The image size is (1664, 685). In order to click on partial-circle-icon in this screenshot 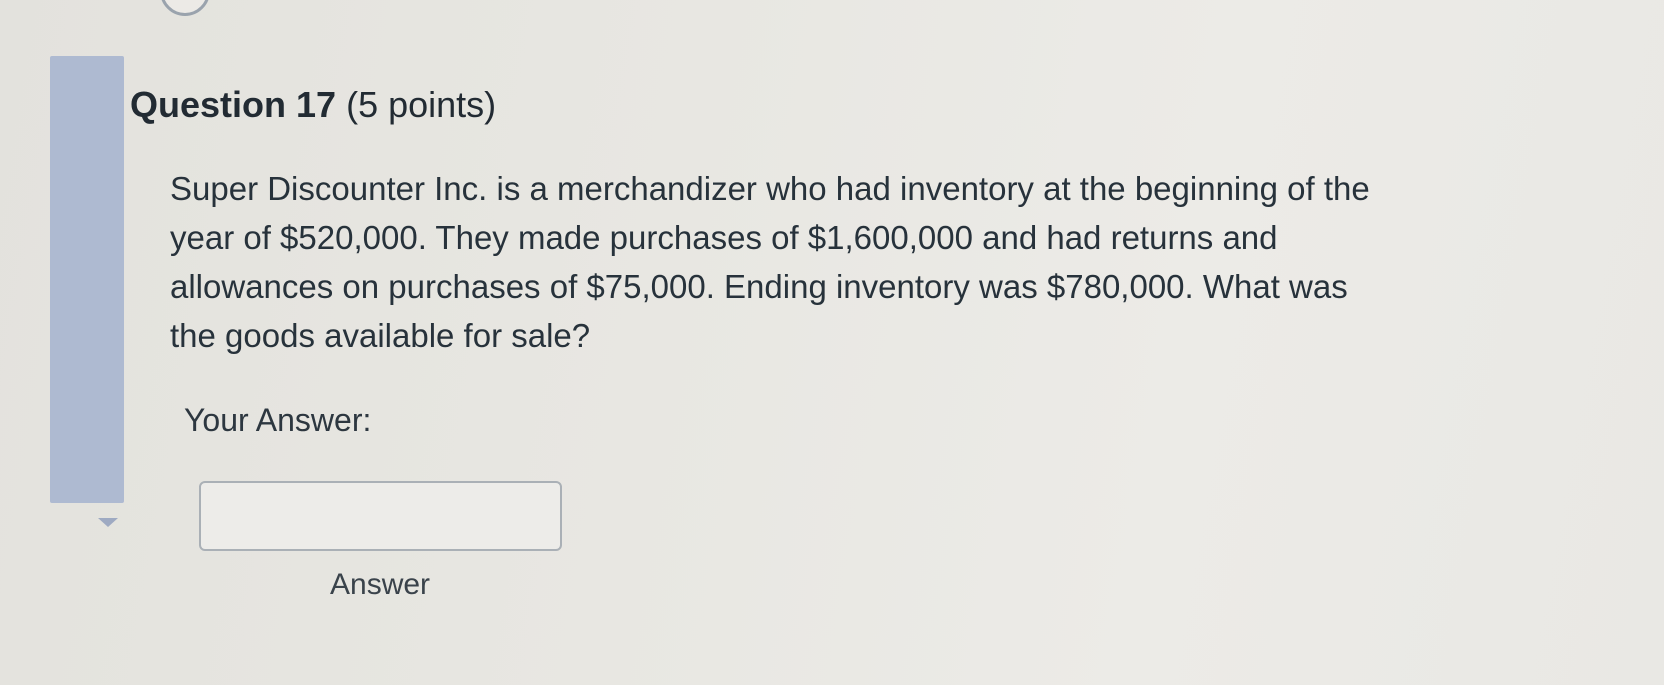, I will do `click(185, 8)`.